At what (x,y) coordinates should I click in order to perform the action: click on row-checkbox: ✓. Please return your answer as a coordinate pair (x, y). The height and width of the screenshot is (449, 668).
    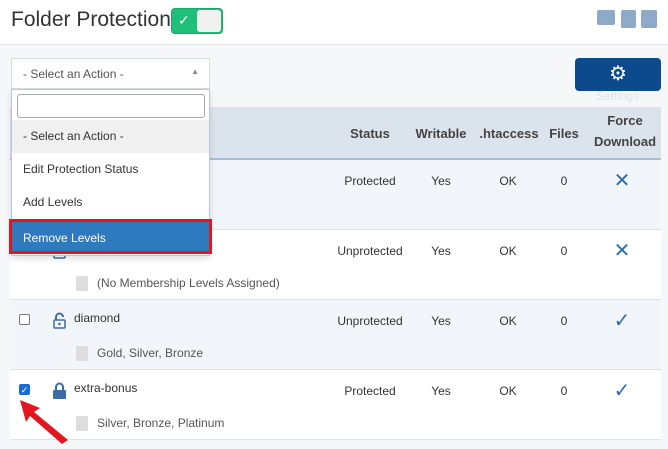
    Looking at the image, I should click on (24, 389).